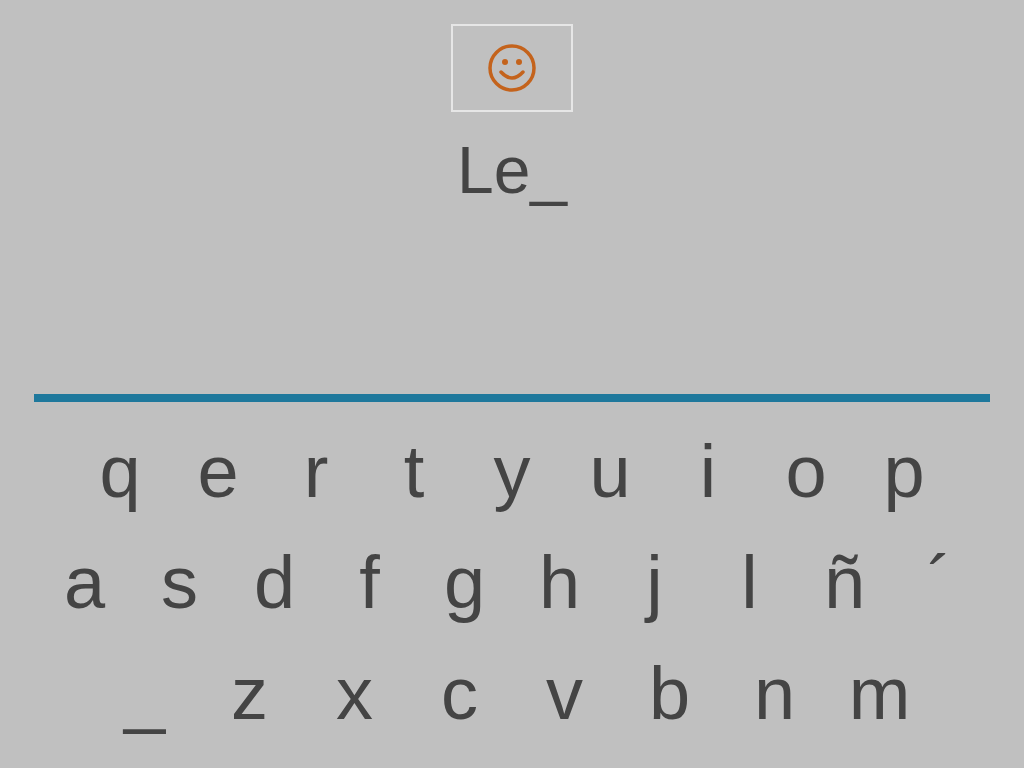  Describe the element at coordinates (774, 693) in the screenshot. I see `letter-key: n` at that location.